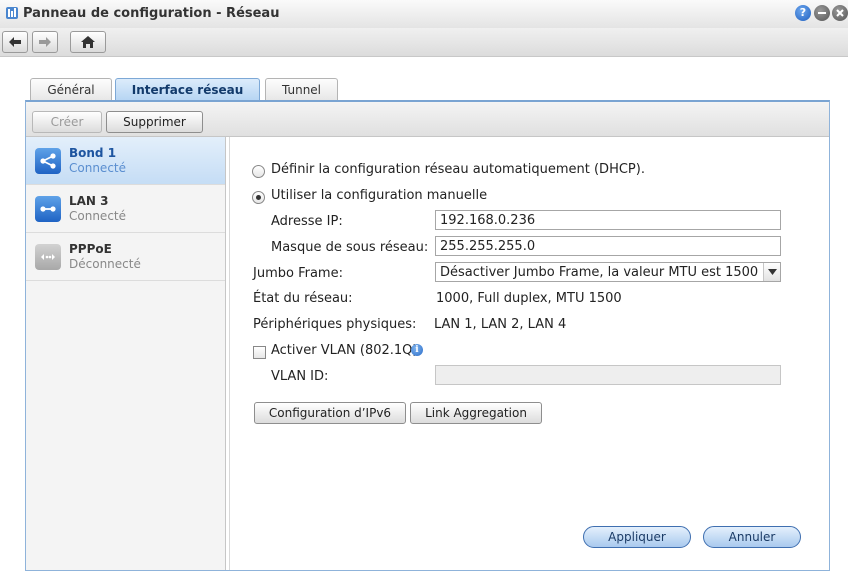 Image resolution: width=848 pixels, height=571 pixels. What do you see at coordinates (500, 324) in the screenshot?
I see `physical-devices-value: LAN 1, LAN 2, LAN 4` at bounding box center [500, 324].